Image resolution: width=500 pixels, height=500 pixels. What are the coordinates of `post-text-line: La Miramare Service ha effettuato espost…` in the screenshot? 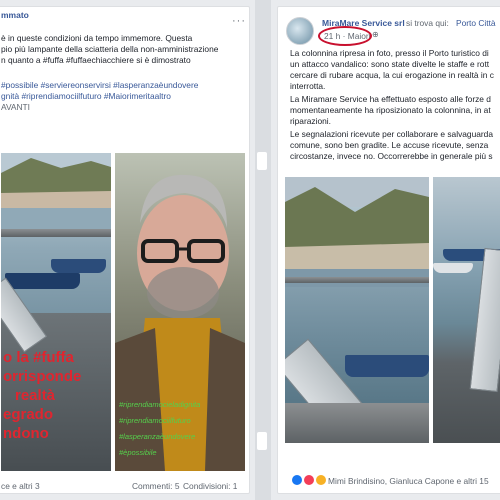 It's located at (390, 99).